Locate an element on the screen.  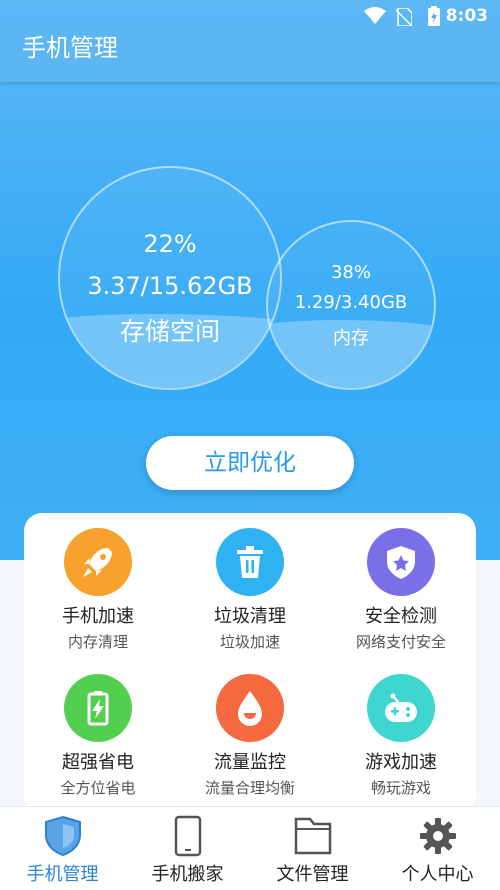
phone-icon is located at coordinates (187, 837).